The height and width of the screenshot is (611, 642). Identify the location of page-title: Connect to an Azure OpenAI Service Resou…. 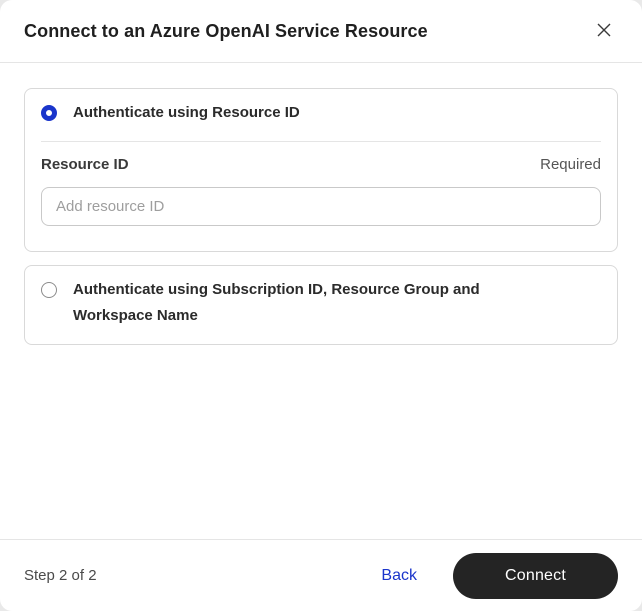
(226, 30).